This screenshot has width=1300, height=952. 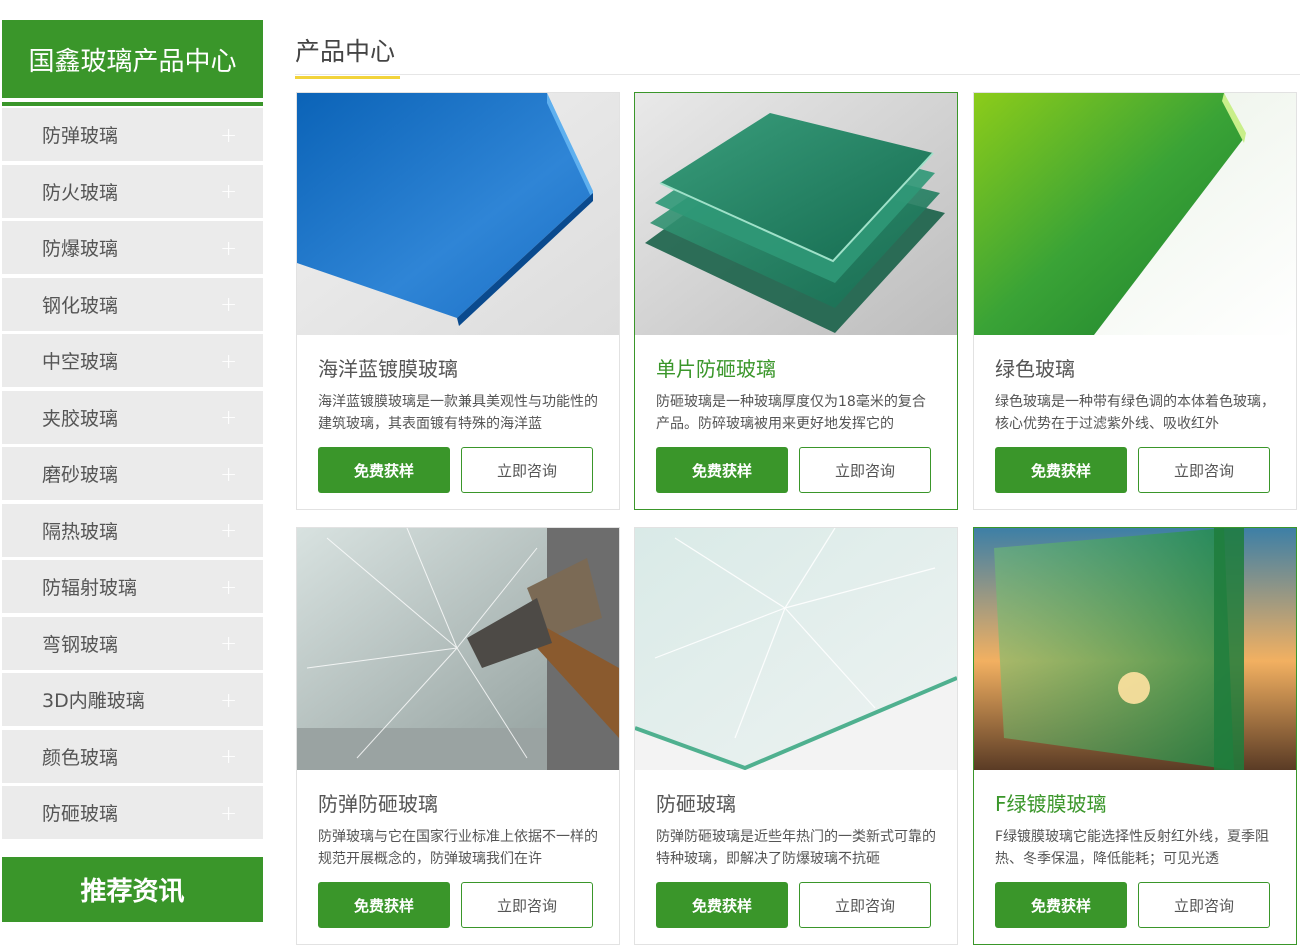 I want to click on sidebar-item-label: 防砸玻璃, so click(x=80, y=814).